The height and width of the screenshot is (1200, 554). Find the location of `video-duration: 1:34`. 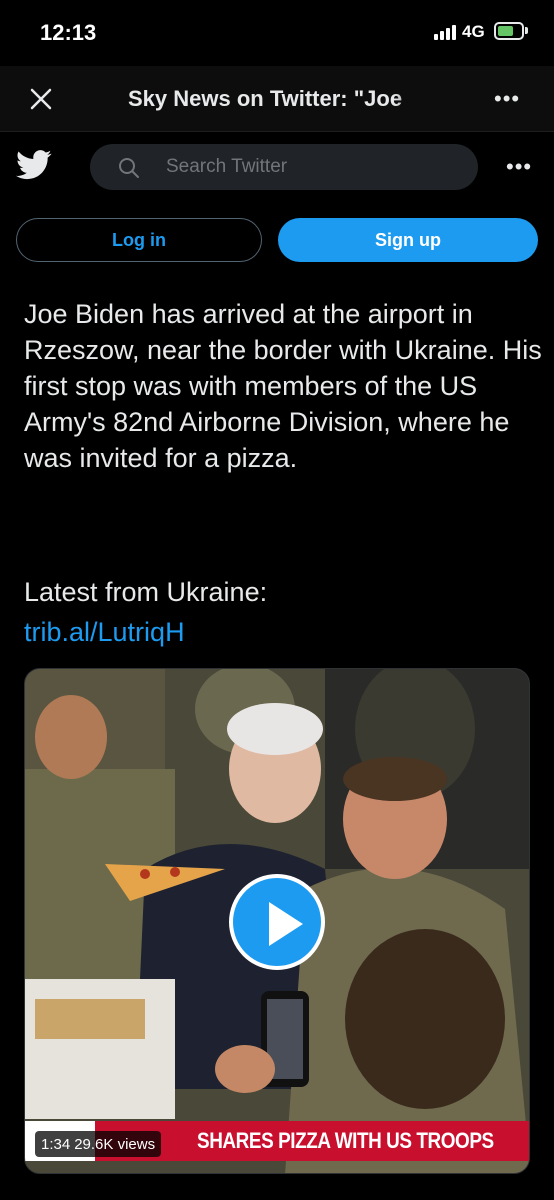

video-duration: 1:34 is located at coordinates (56, 1144).